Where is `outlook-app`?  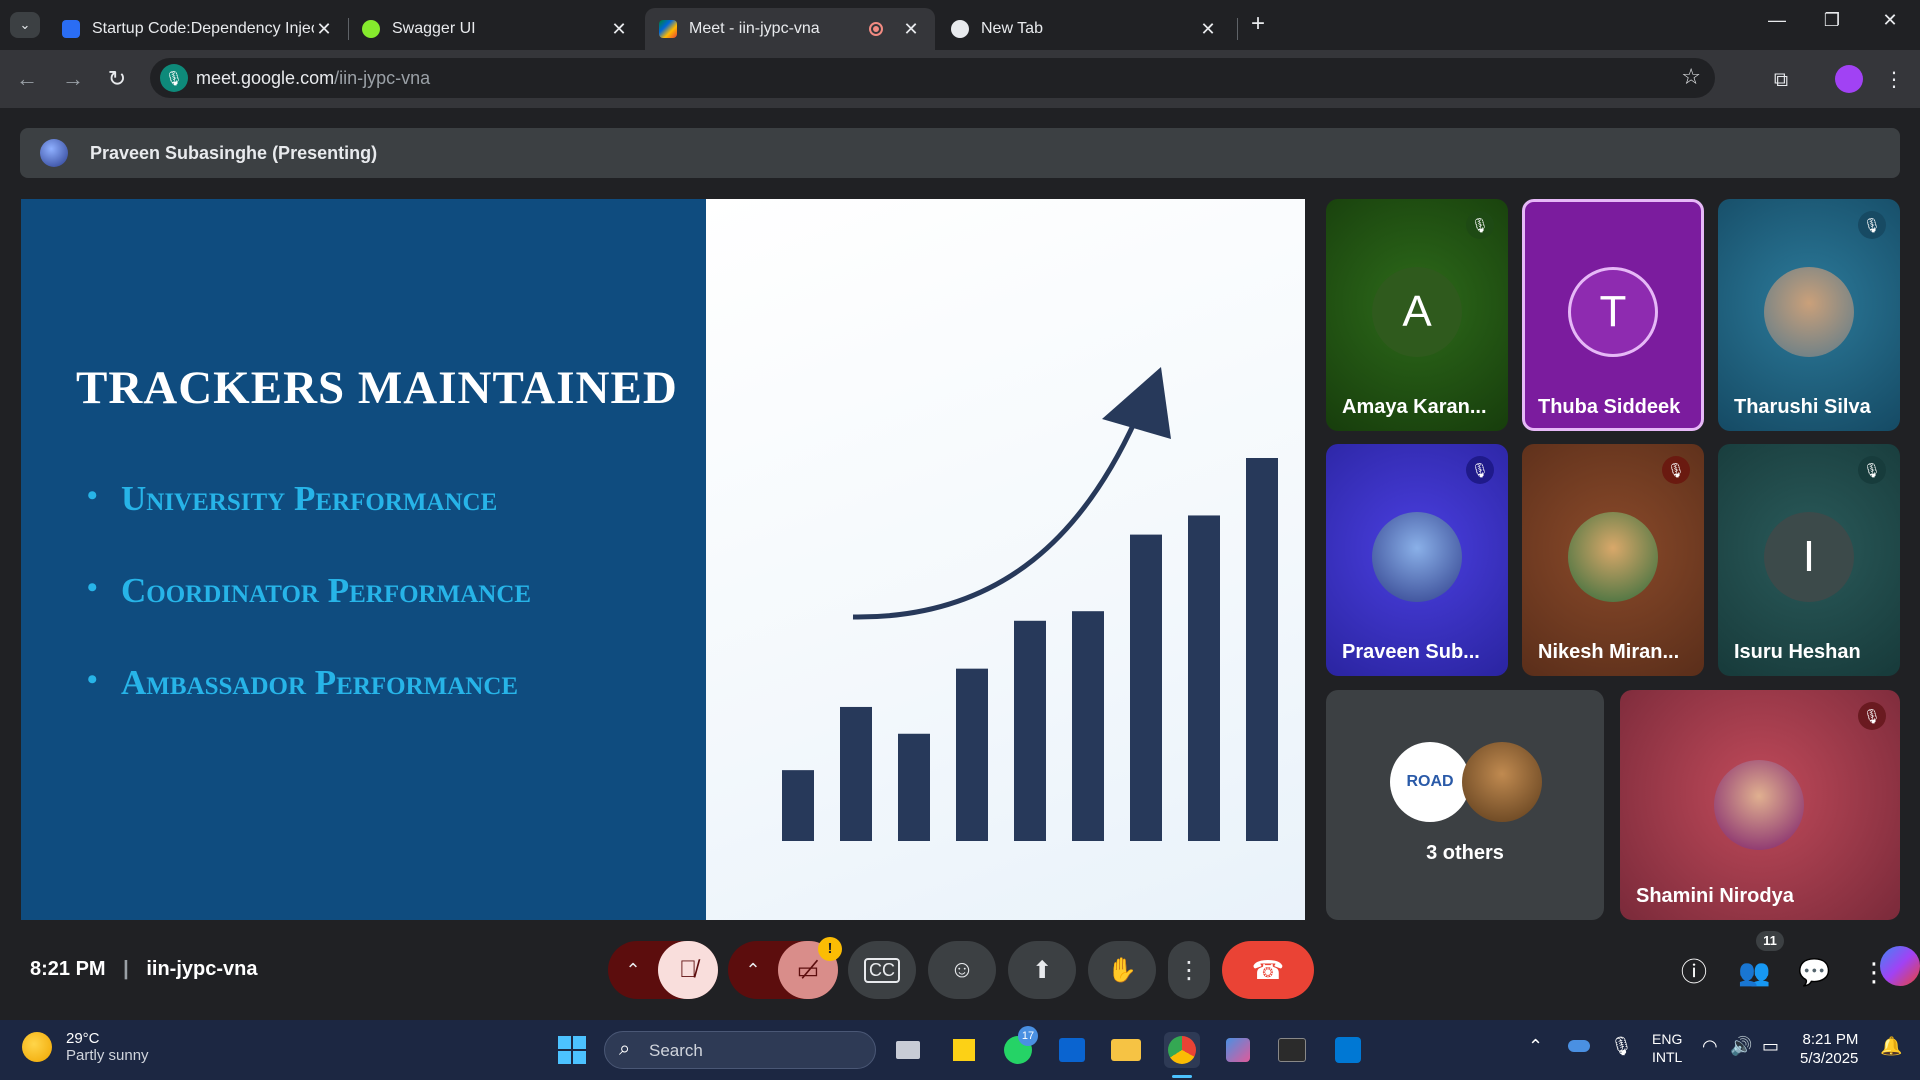
outlook-app is located at coordinates (1072, 1050).